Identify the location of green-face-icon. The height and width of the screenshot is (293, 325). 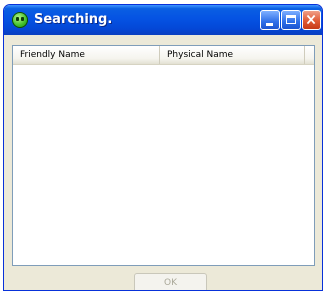
(20, 20).